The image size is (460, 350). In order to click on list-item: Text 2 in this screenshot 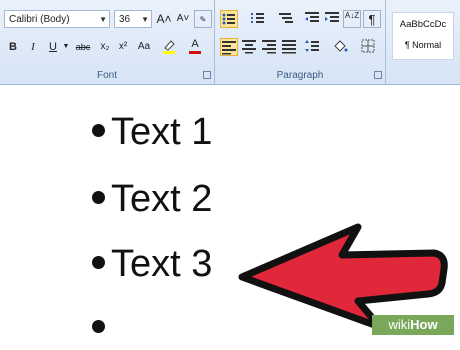, I will do `click(152, 199)`.